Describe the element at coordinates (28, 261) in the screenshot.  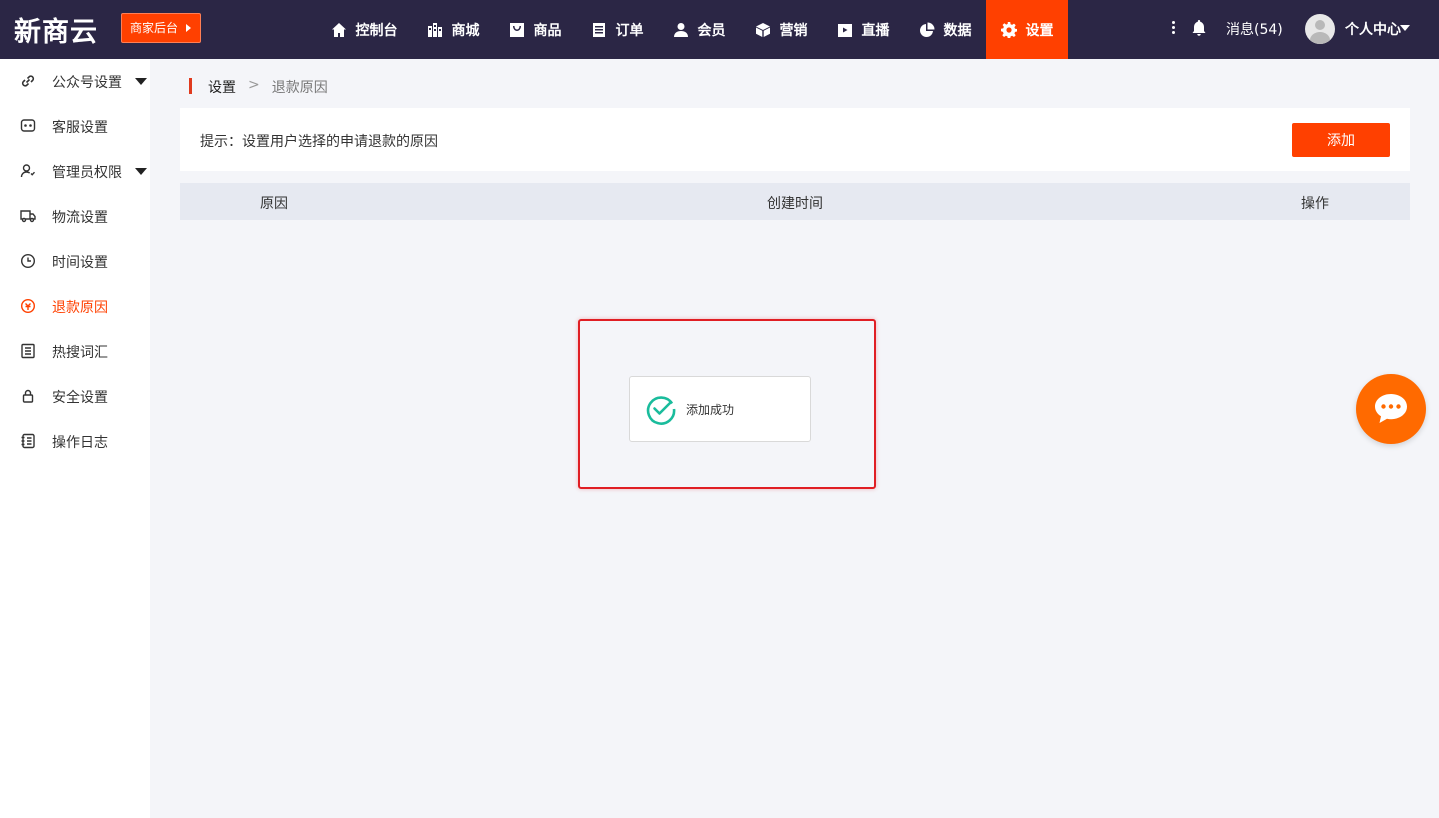
I see `clock-icon` at that location.